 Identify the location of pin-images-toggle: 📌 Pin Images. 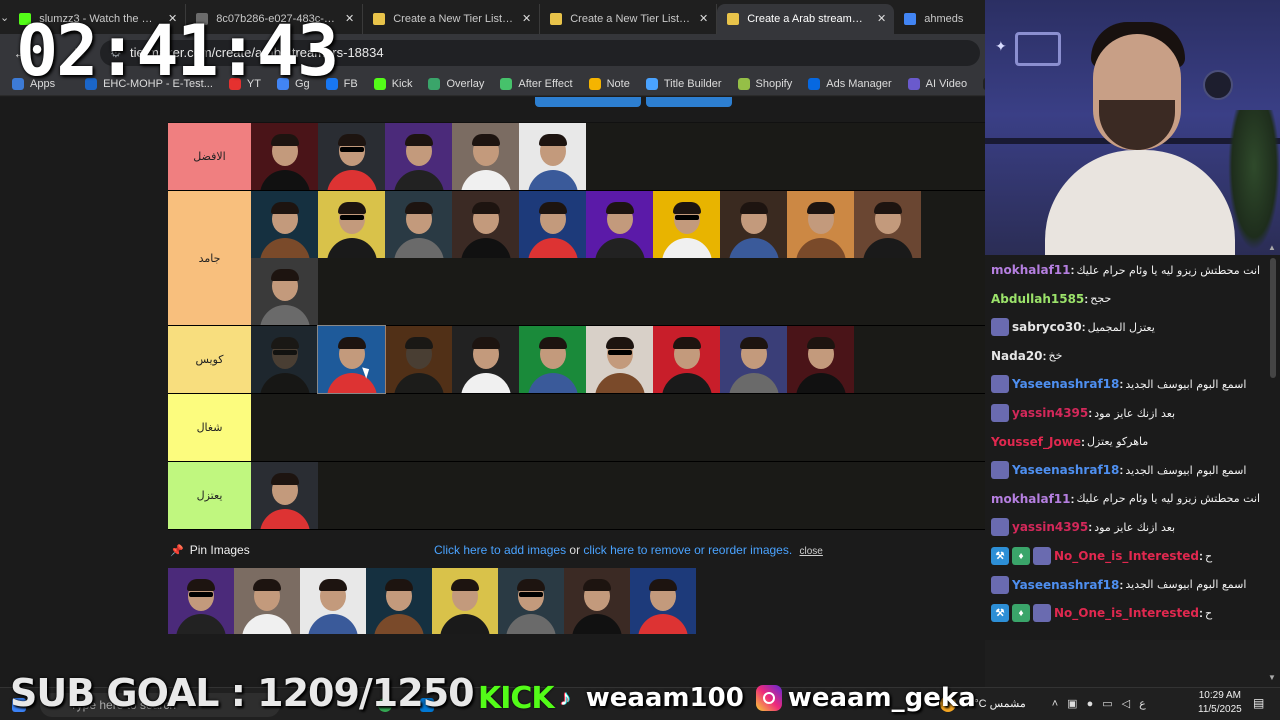
(210, 550).